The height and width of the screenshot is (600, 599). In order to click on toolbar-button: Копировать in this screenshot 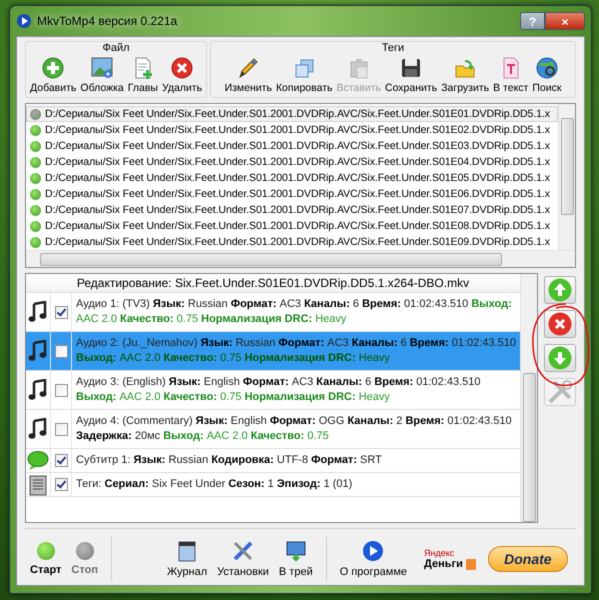, I will do `click(304, 75)`.